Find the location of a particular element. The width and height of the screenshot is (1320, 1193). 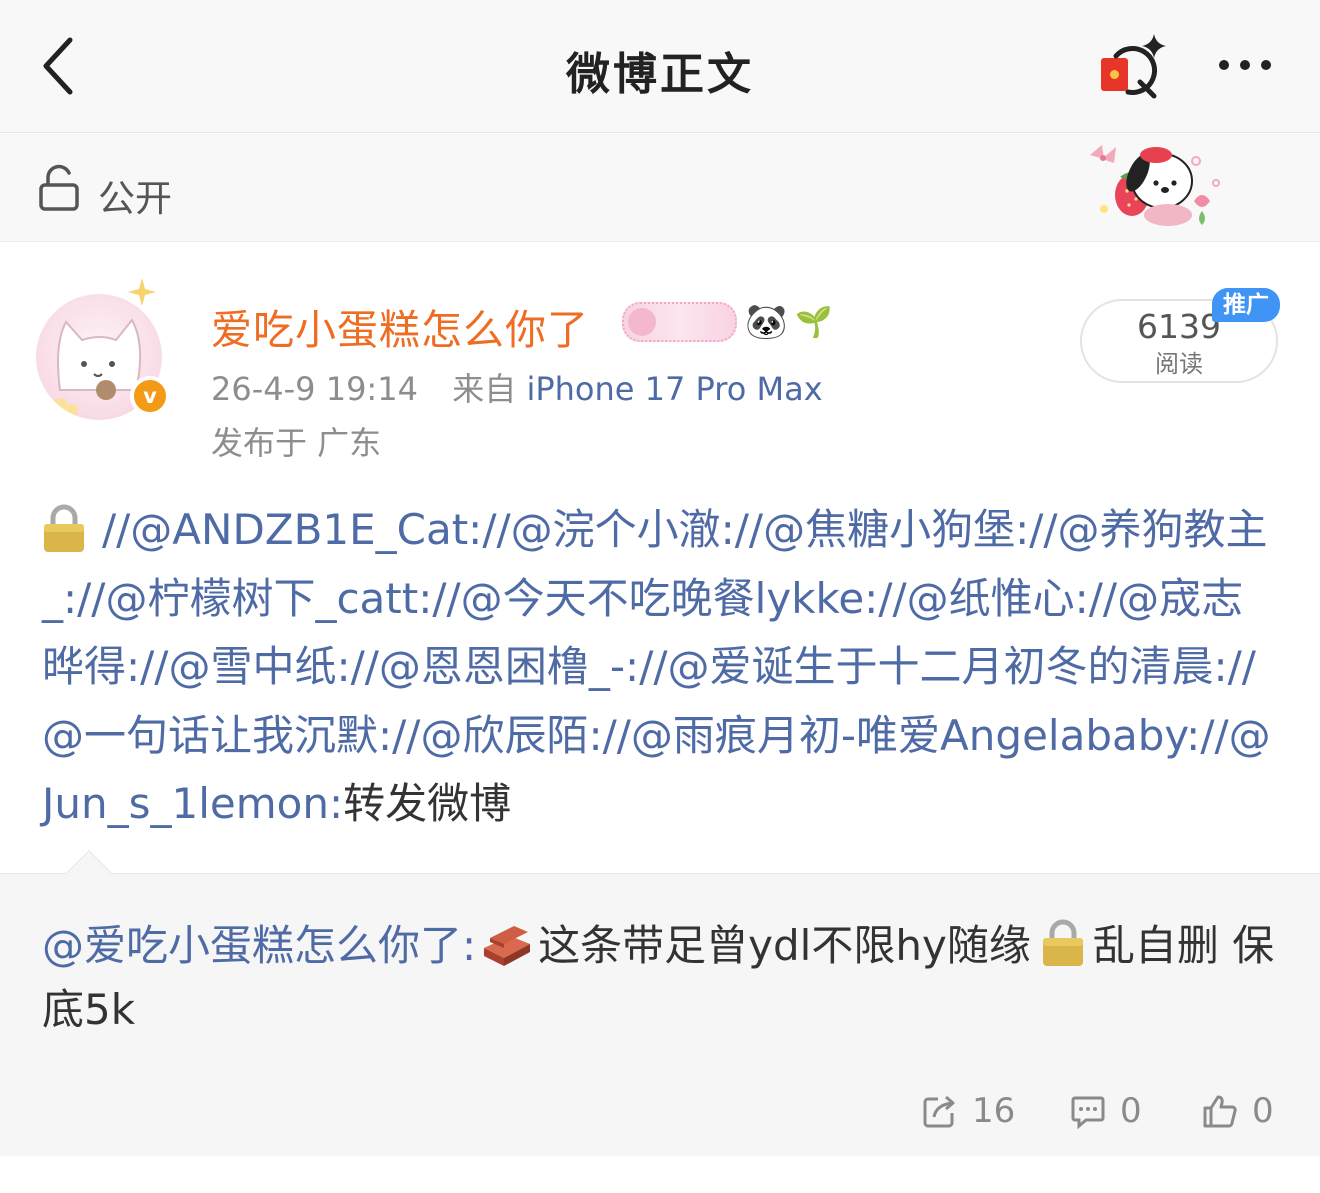

post-meta: 26-4-9 19:14 来自 iPhone 17 Pro Max is located at coordinates (517, 387).